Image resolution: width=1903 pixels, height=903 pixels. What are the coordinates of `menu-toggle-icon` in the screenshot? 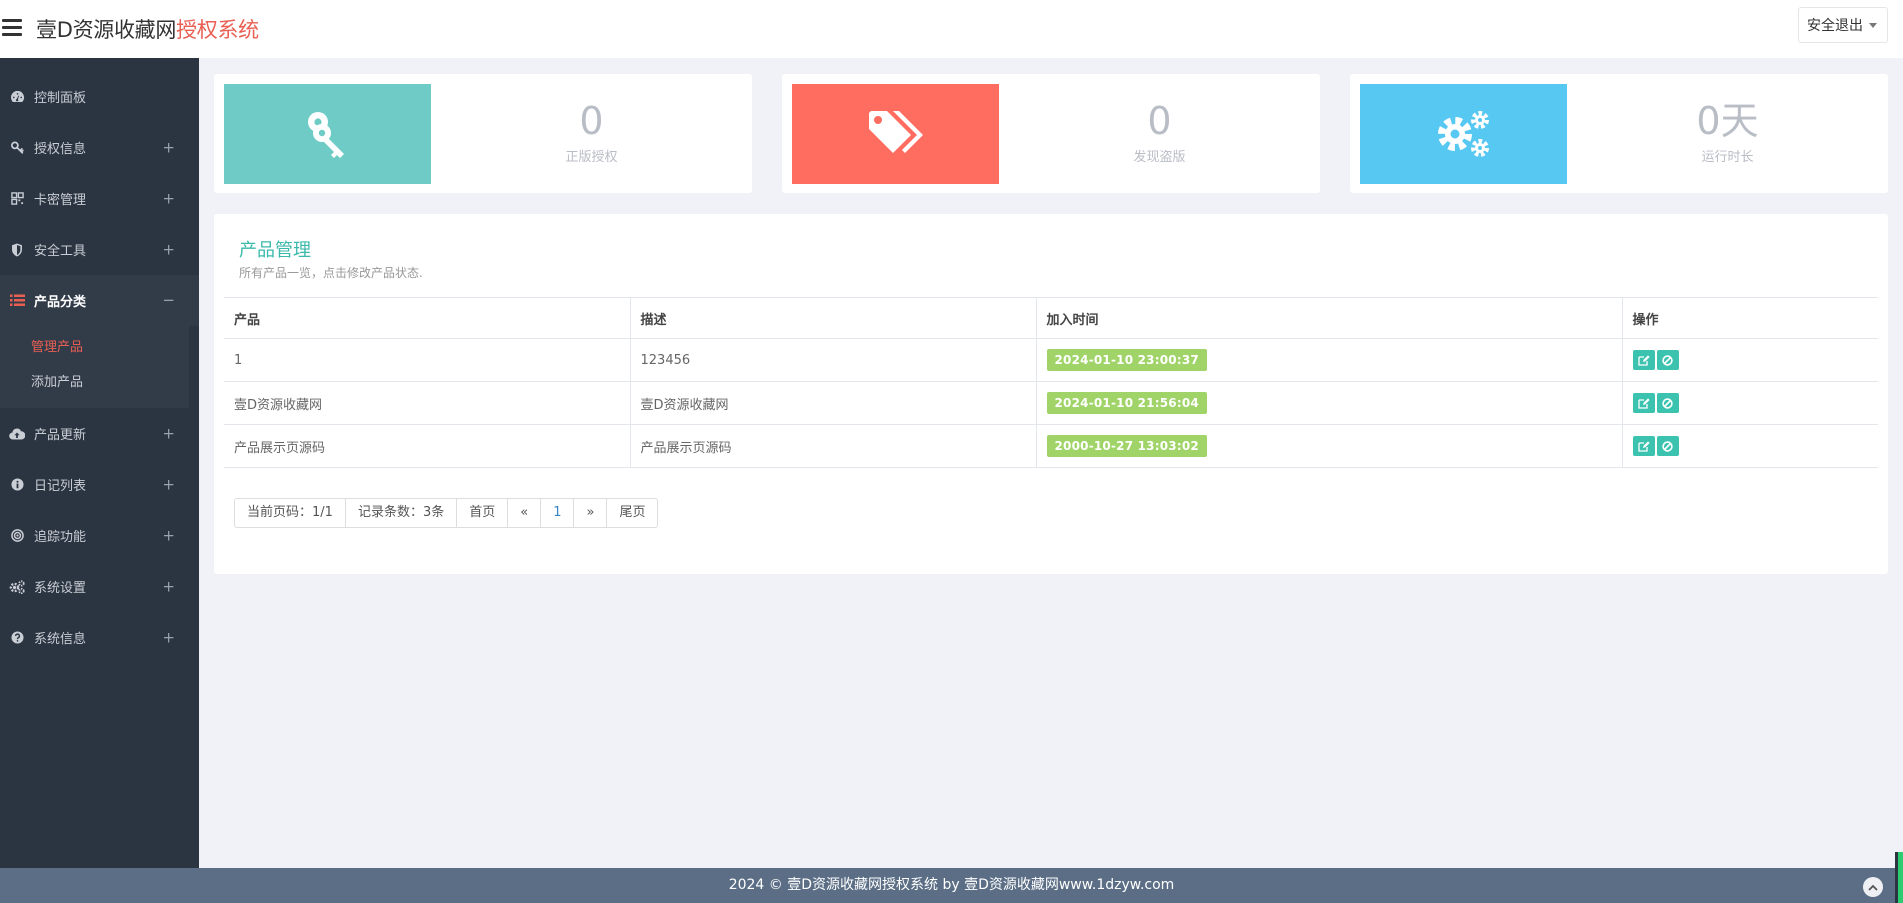 It's located at (12, 28).